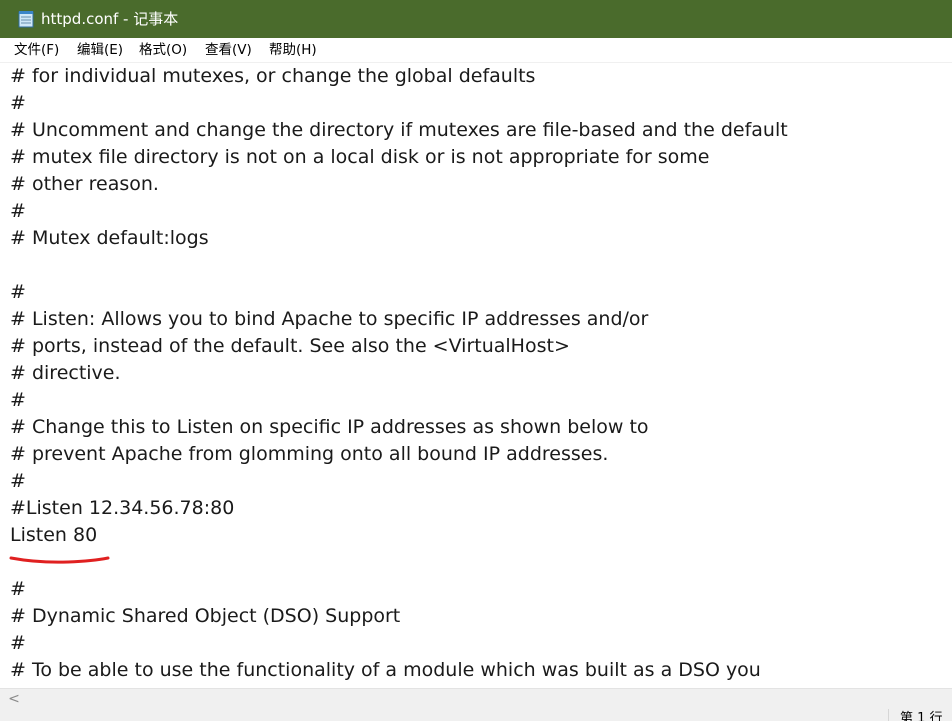 Image resolution: width=952 pixels, height=721 pixels. What do you see at coordinates (205, 616) in the screenshot?
I see `editor-line: # Dynamic Shared Object (DSO) Support` at bounding box center [205, 616].